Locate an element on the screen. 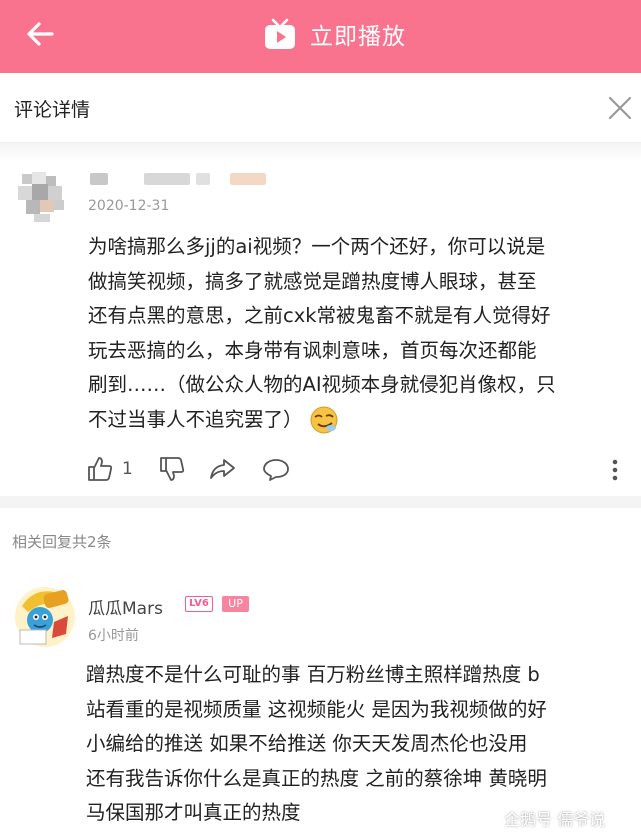  reply-line: 还有我告诉你什么是真正的热度 之前的蔡徐坤 黄晓明 is located at coordinates (316, 778).